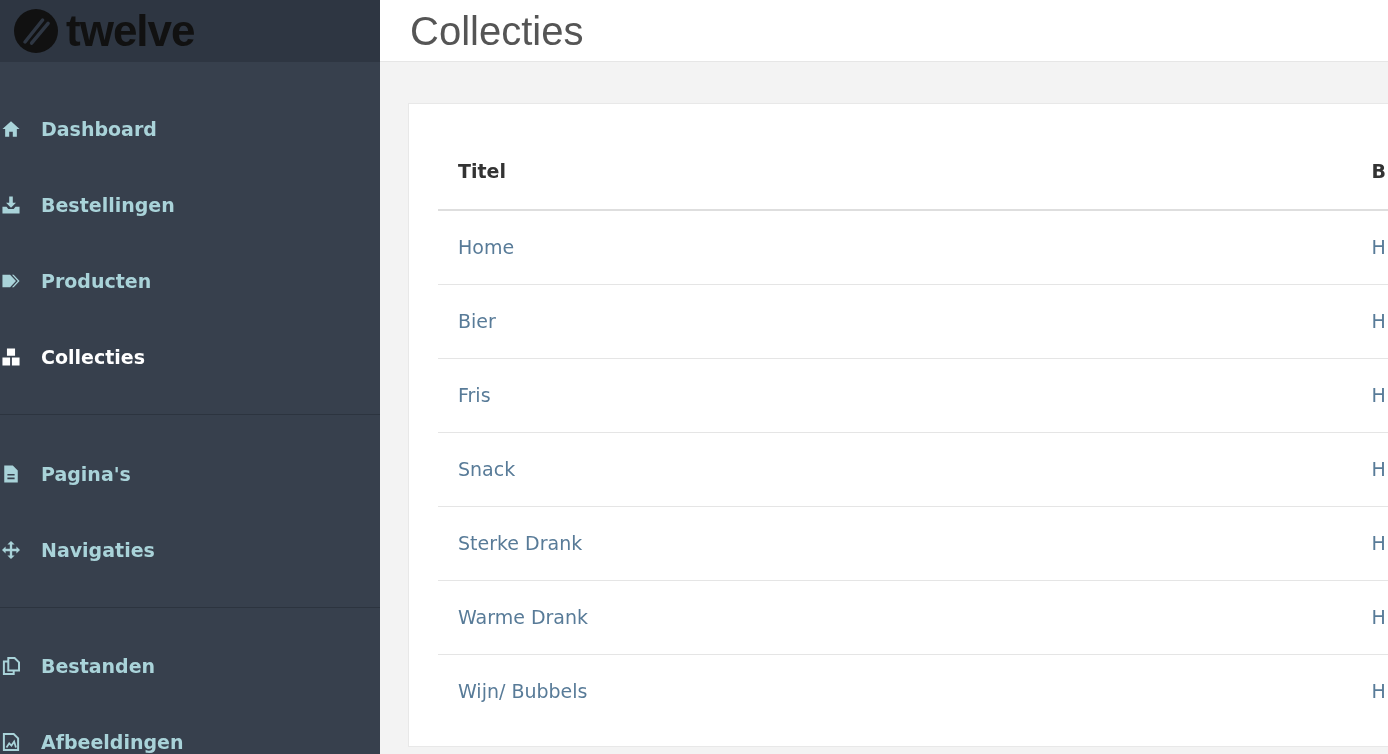  I want to click on collection-link: Snack, so click(487, 469).